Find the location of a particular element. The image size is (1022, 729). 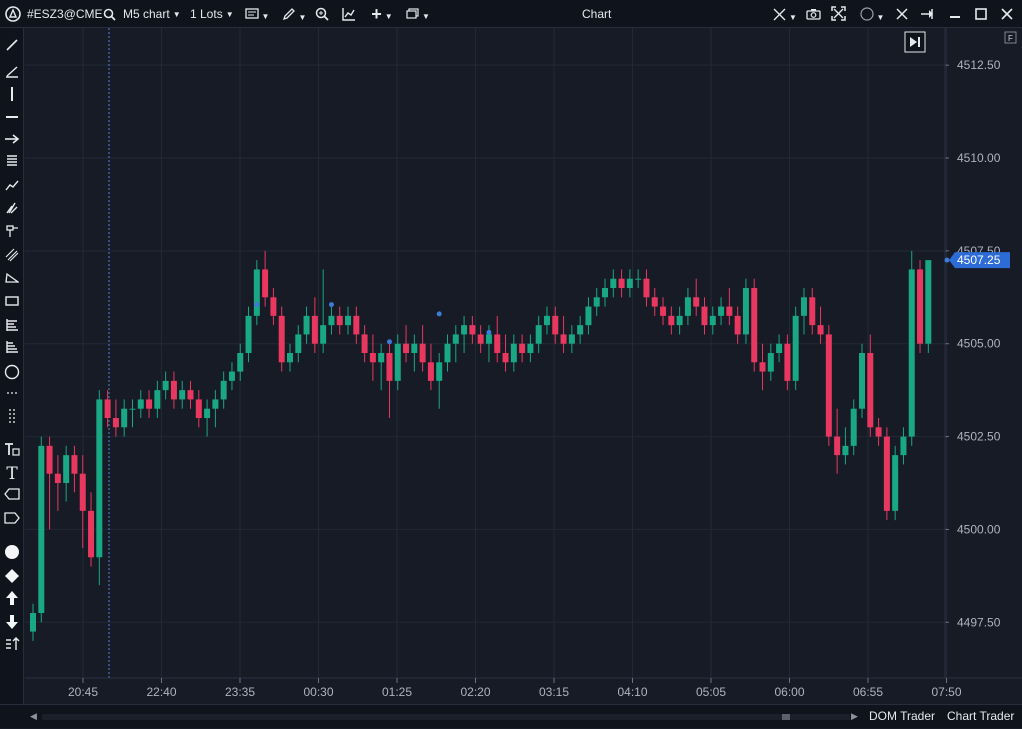

circle-icon: ▼ is located at coordinates (872, 14).